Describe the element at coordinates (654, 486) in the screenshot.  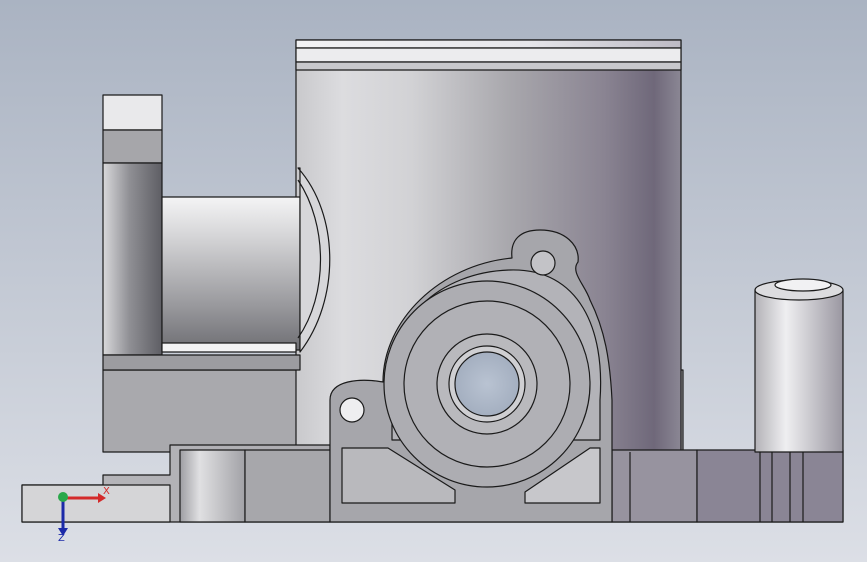
I see `base-pad-right` at that location.